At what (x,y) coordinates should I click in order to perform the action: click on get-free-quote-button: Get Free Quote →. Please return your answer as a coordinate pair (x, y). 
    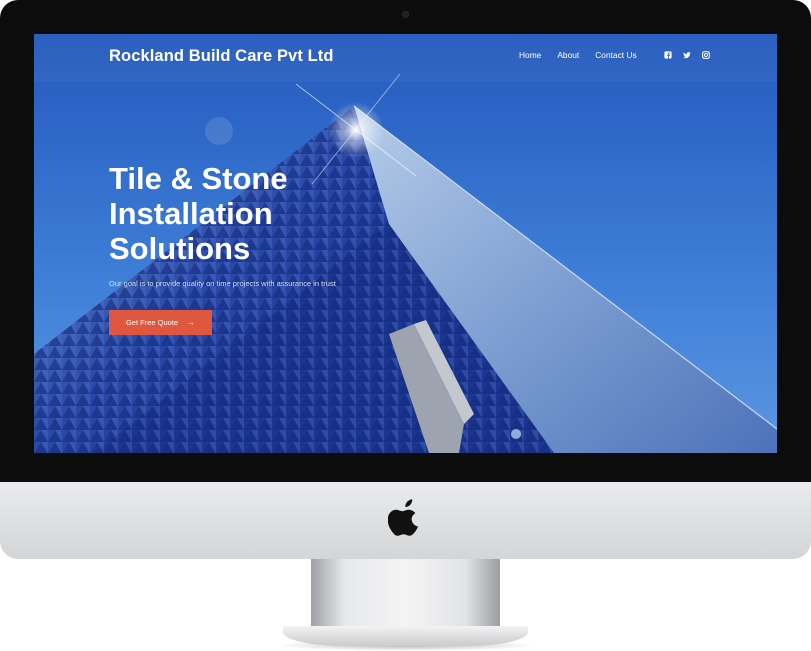
    Looking at the image, I should click on (160, 322).